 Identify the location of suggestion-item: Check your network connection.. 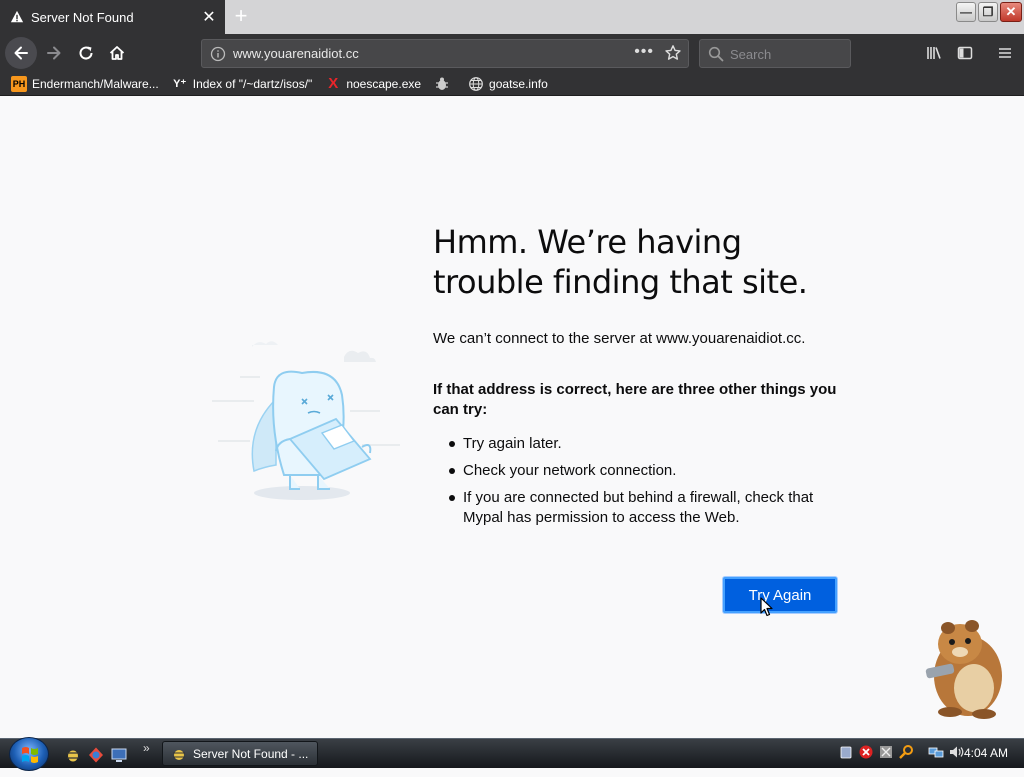
(644, 471).